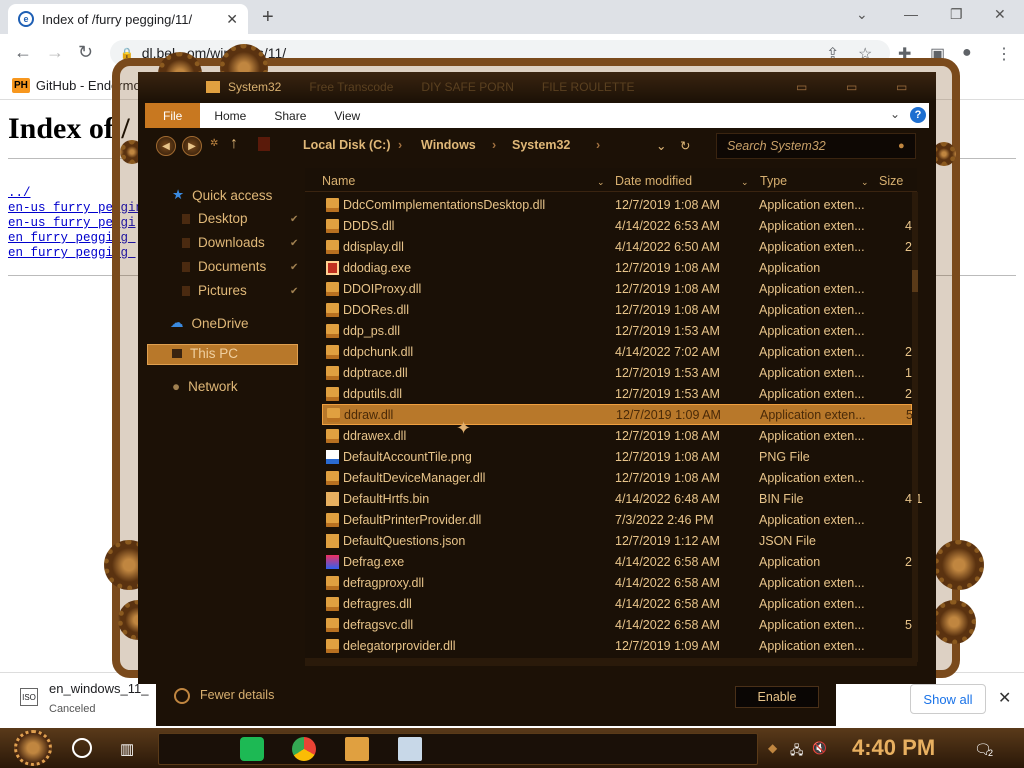 This screenshot has height=768, width=1024. Describe the element at coordinates (347, 116) in the screenshot. I see `tab-view: View` at that location.